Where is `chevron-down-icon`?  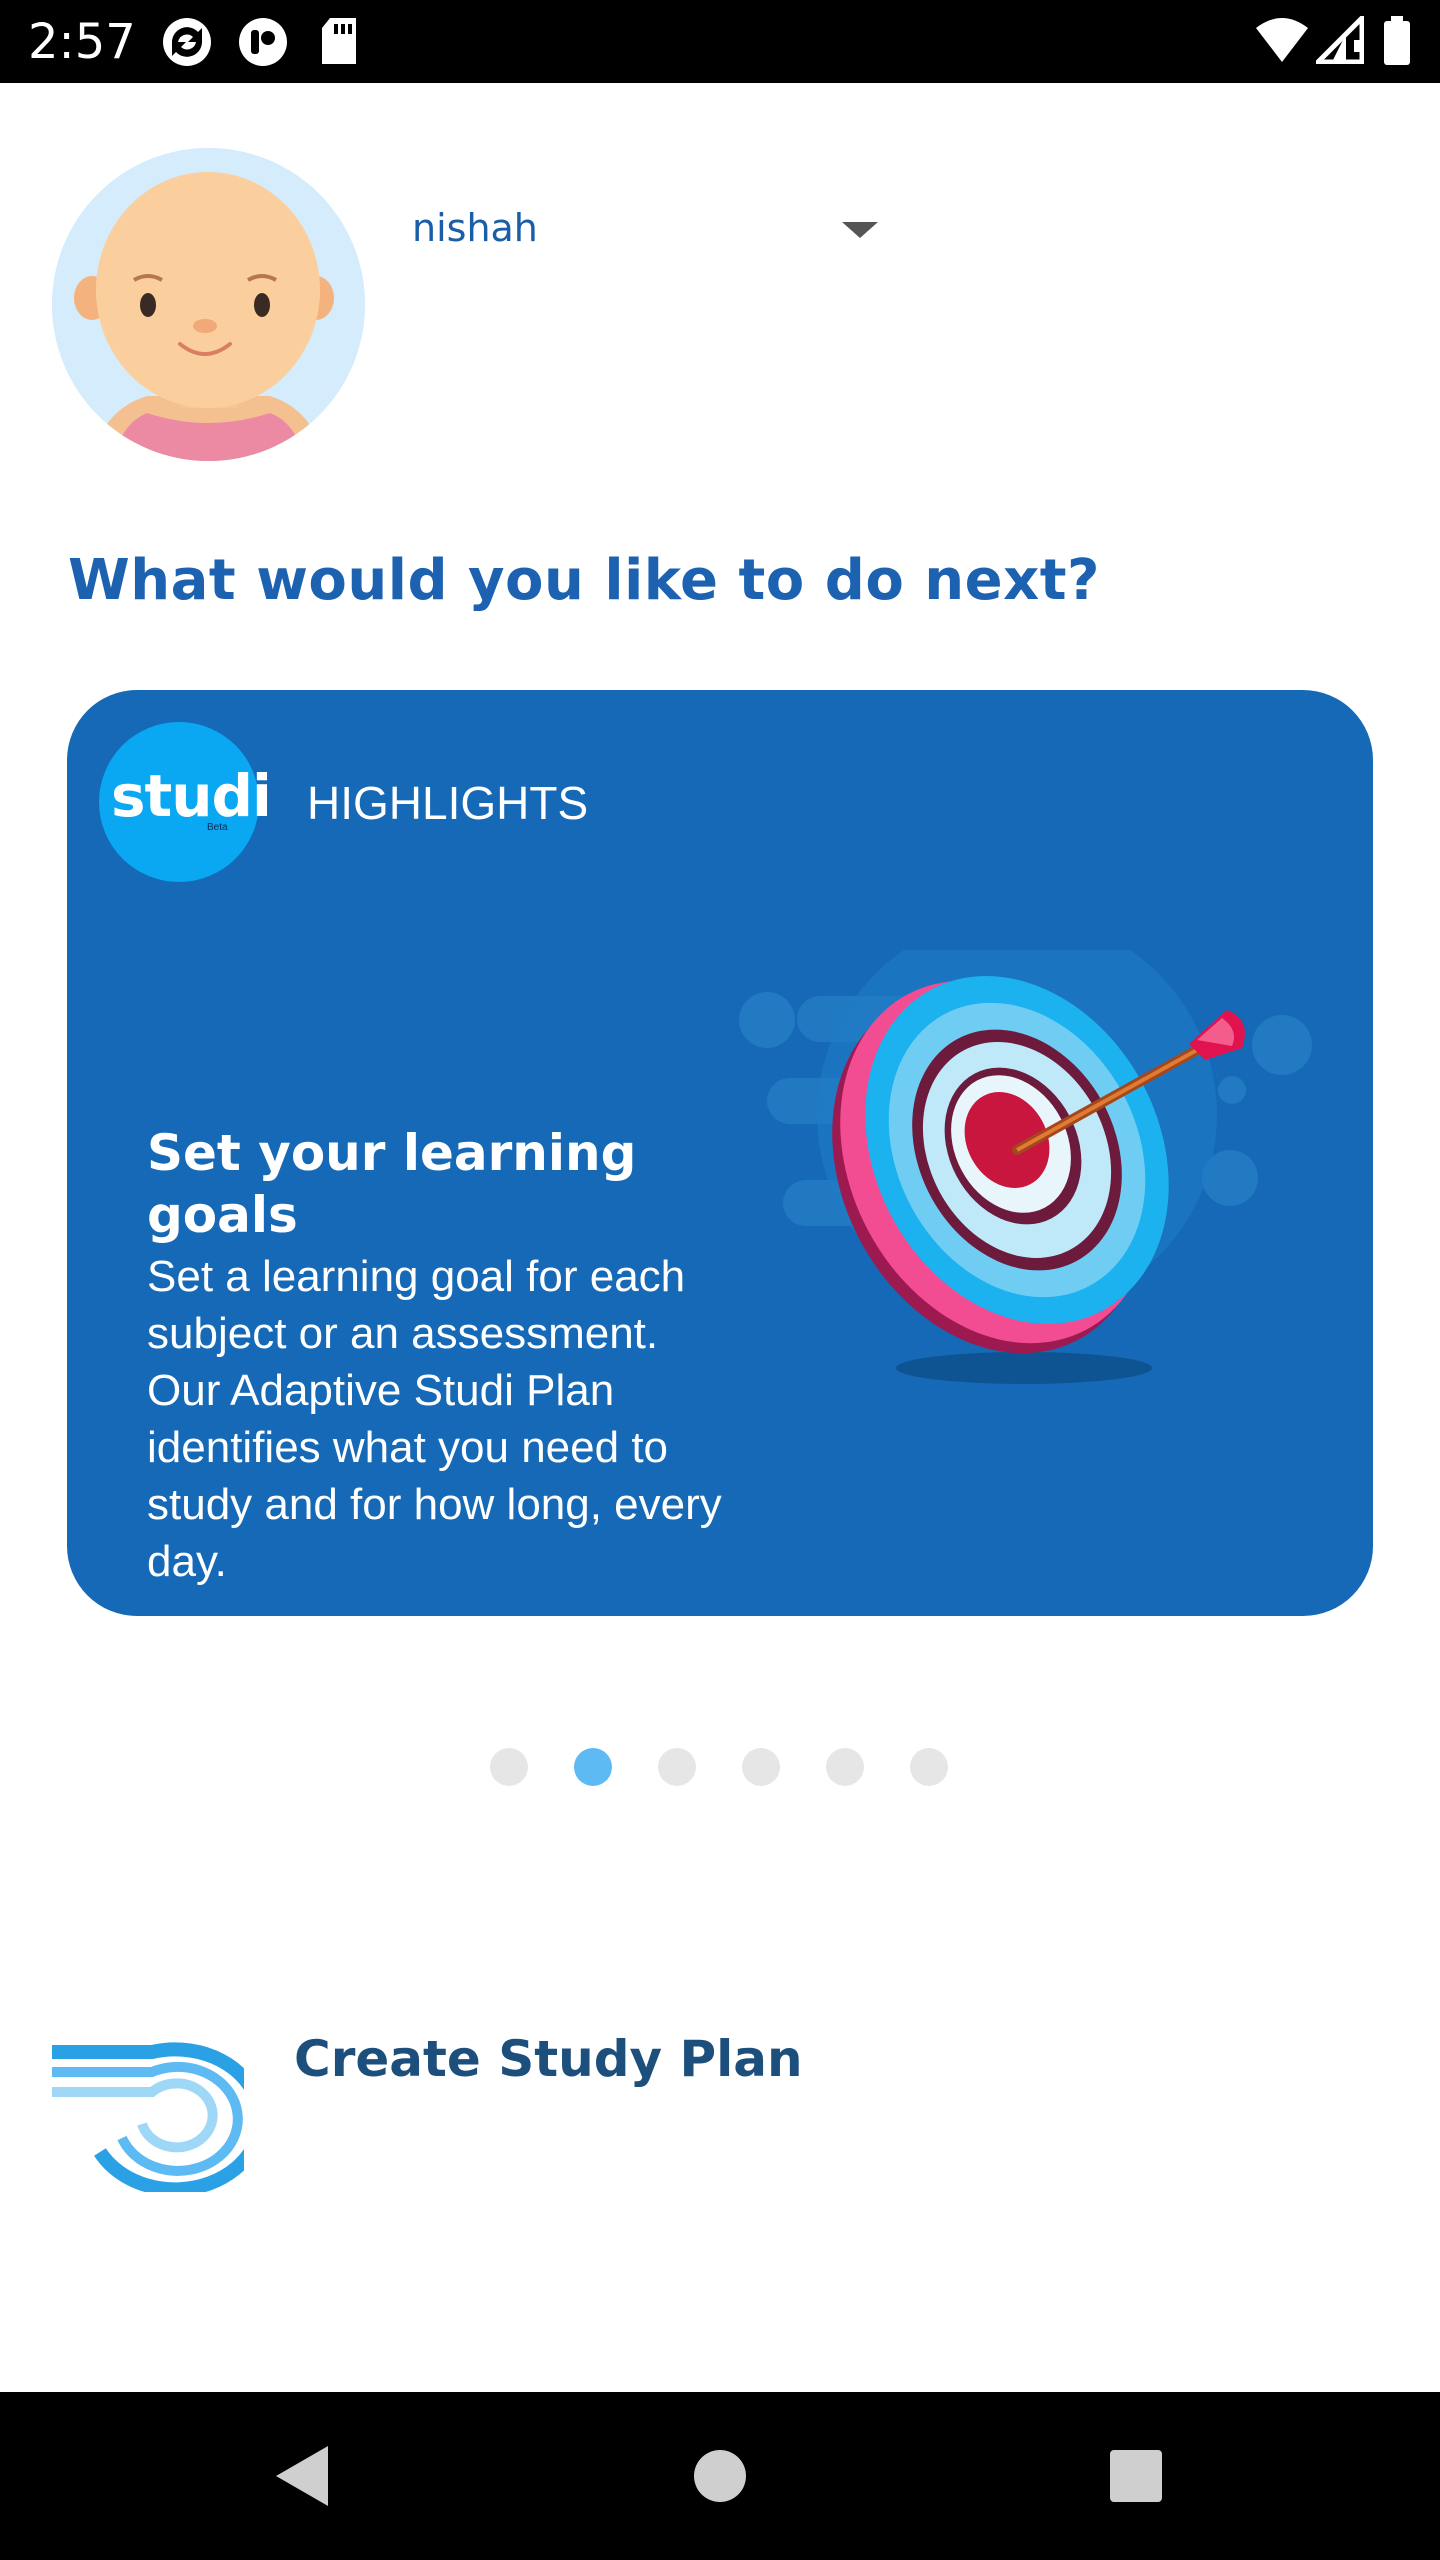
chevron-down-icon is located at coordinates (860, 230).